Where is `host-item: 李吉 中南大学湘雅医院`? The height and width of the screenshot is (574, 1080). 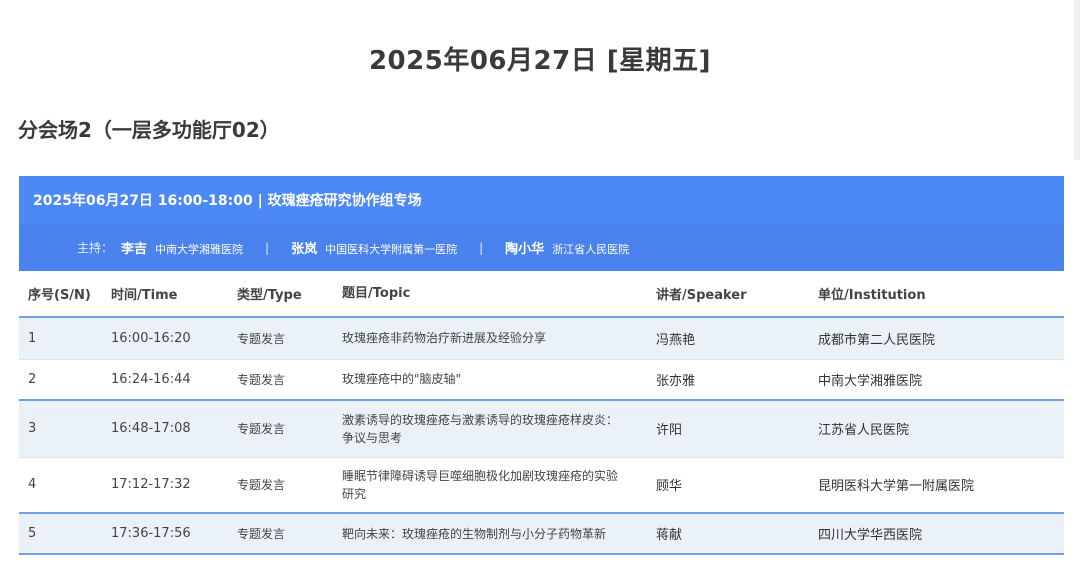
host-item: 李吉 中南大学湘雅医院 is located at coordinates (182, 247).